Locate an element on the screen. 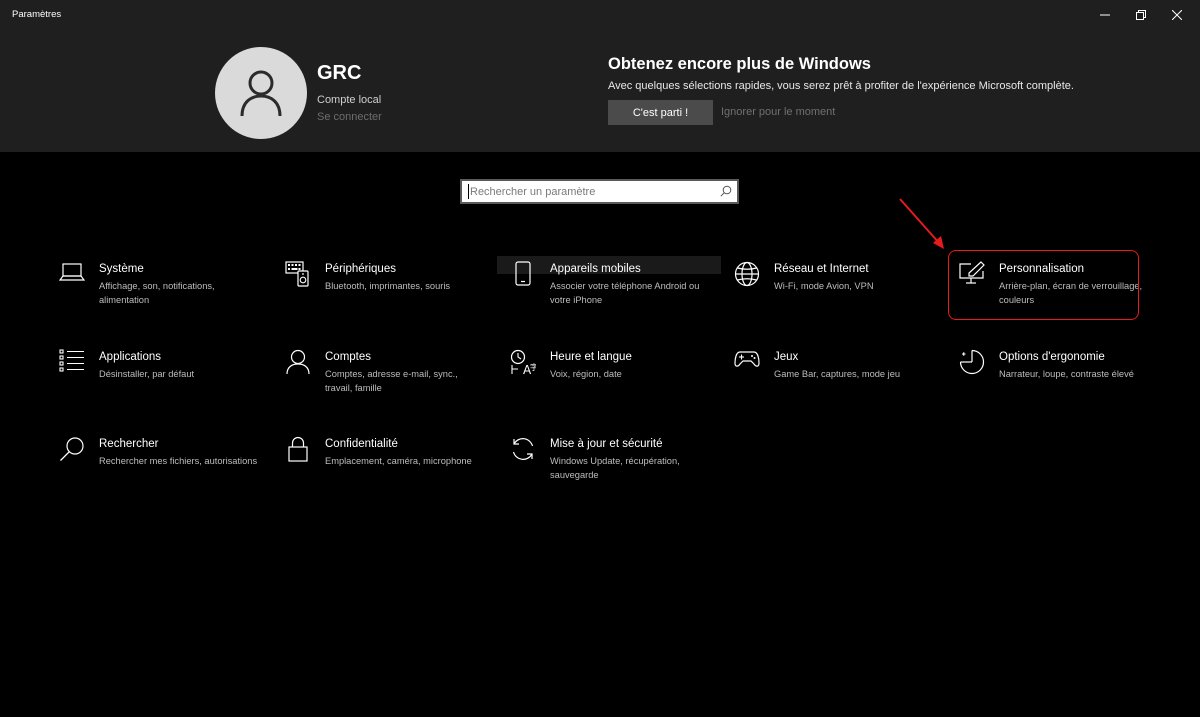  get-started-button: C'est parti ! is located at coordinates (660, 112).